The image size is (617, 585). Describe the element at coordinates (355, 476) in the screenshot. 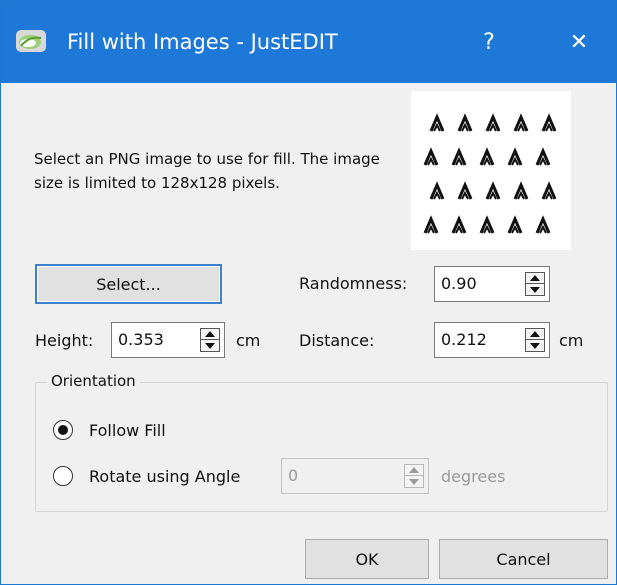

I see `angle-spinbox: 0` at that location.